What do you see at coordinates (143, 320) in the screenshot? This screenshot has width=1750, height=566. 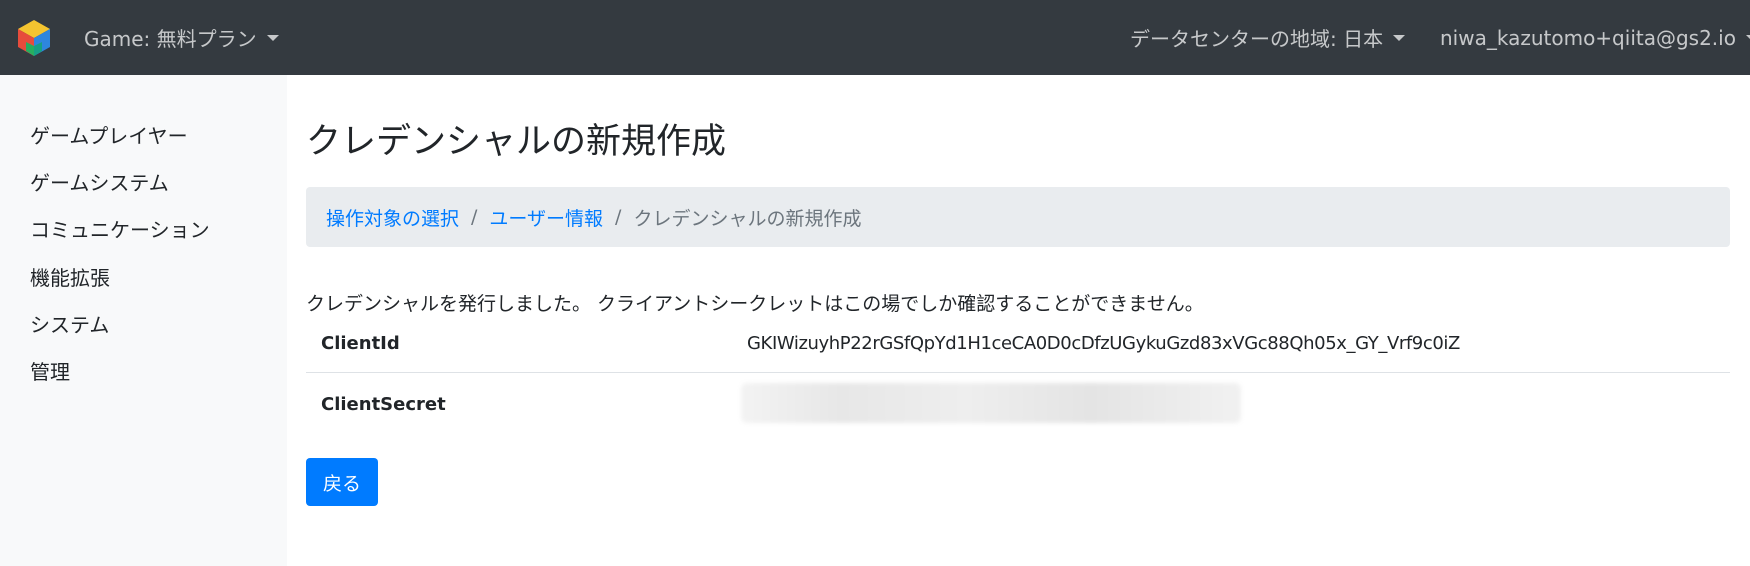 I see `sidebar: ゲームプレイヤー ゲームシステム コミュニケーション 機能拡張 システム 管理` at bounding box center [143, 320].